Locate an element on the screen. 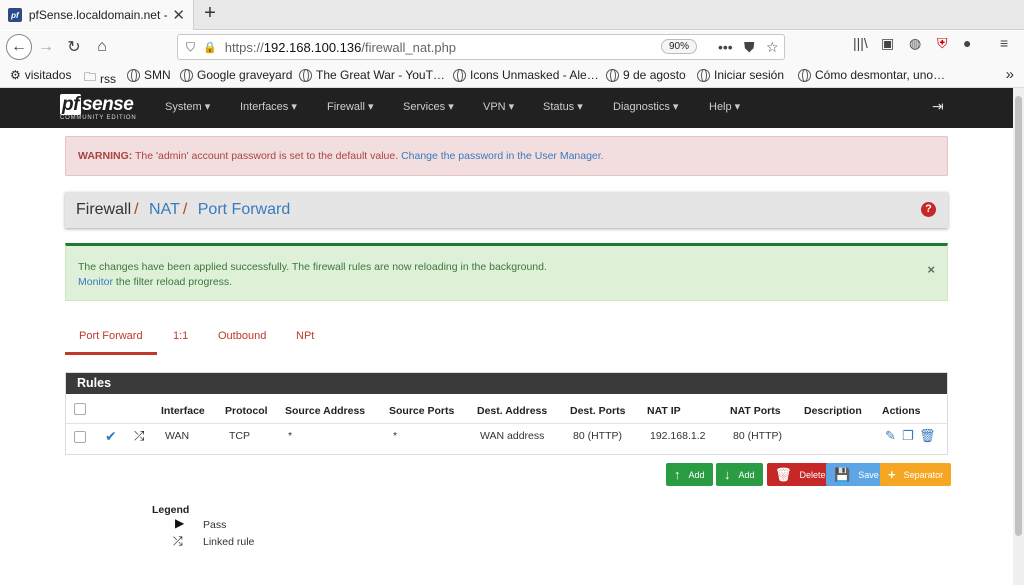  change-password-link: Change the password in the User Manager. is located at coordinates (502, 156).